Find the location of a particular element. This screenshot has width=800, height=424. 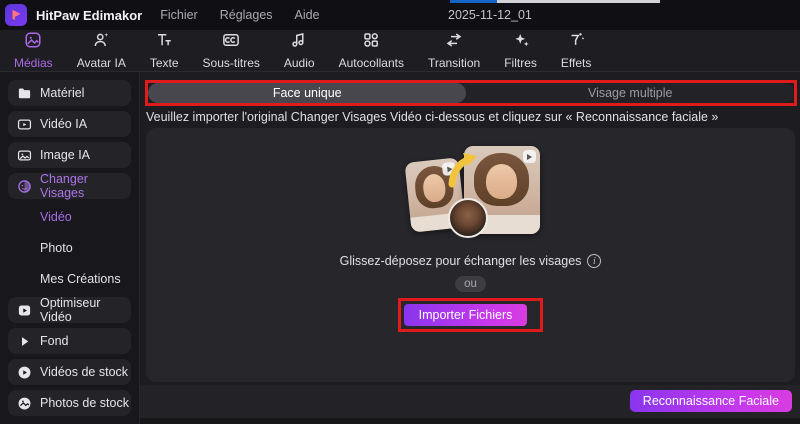

sidebar-subitem-photo: Photo is located at coordinates (69, 248).